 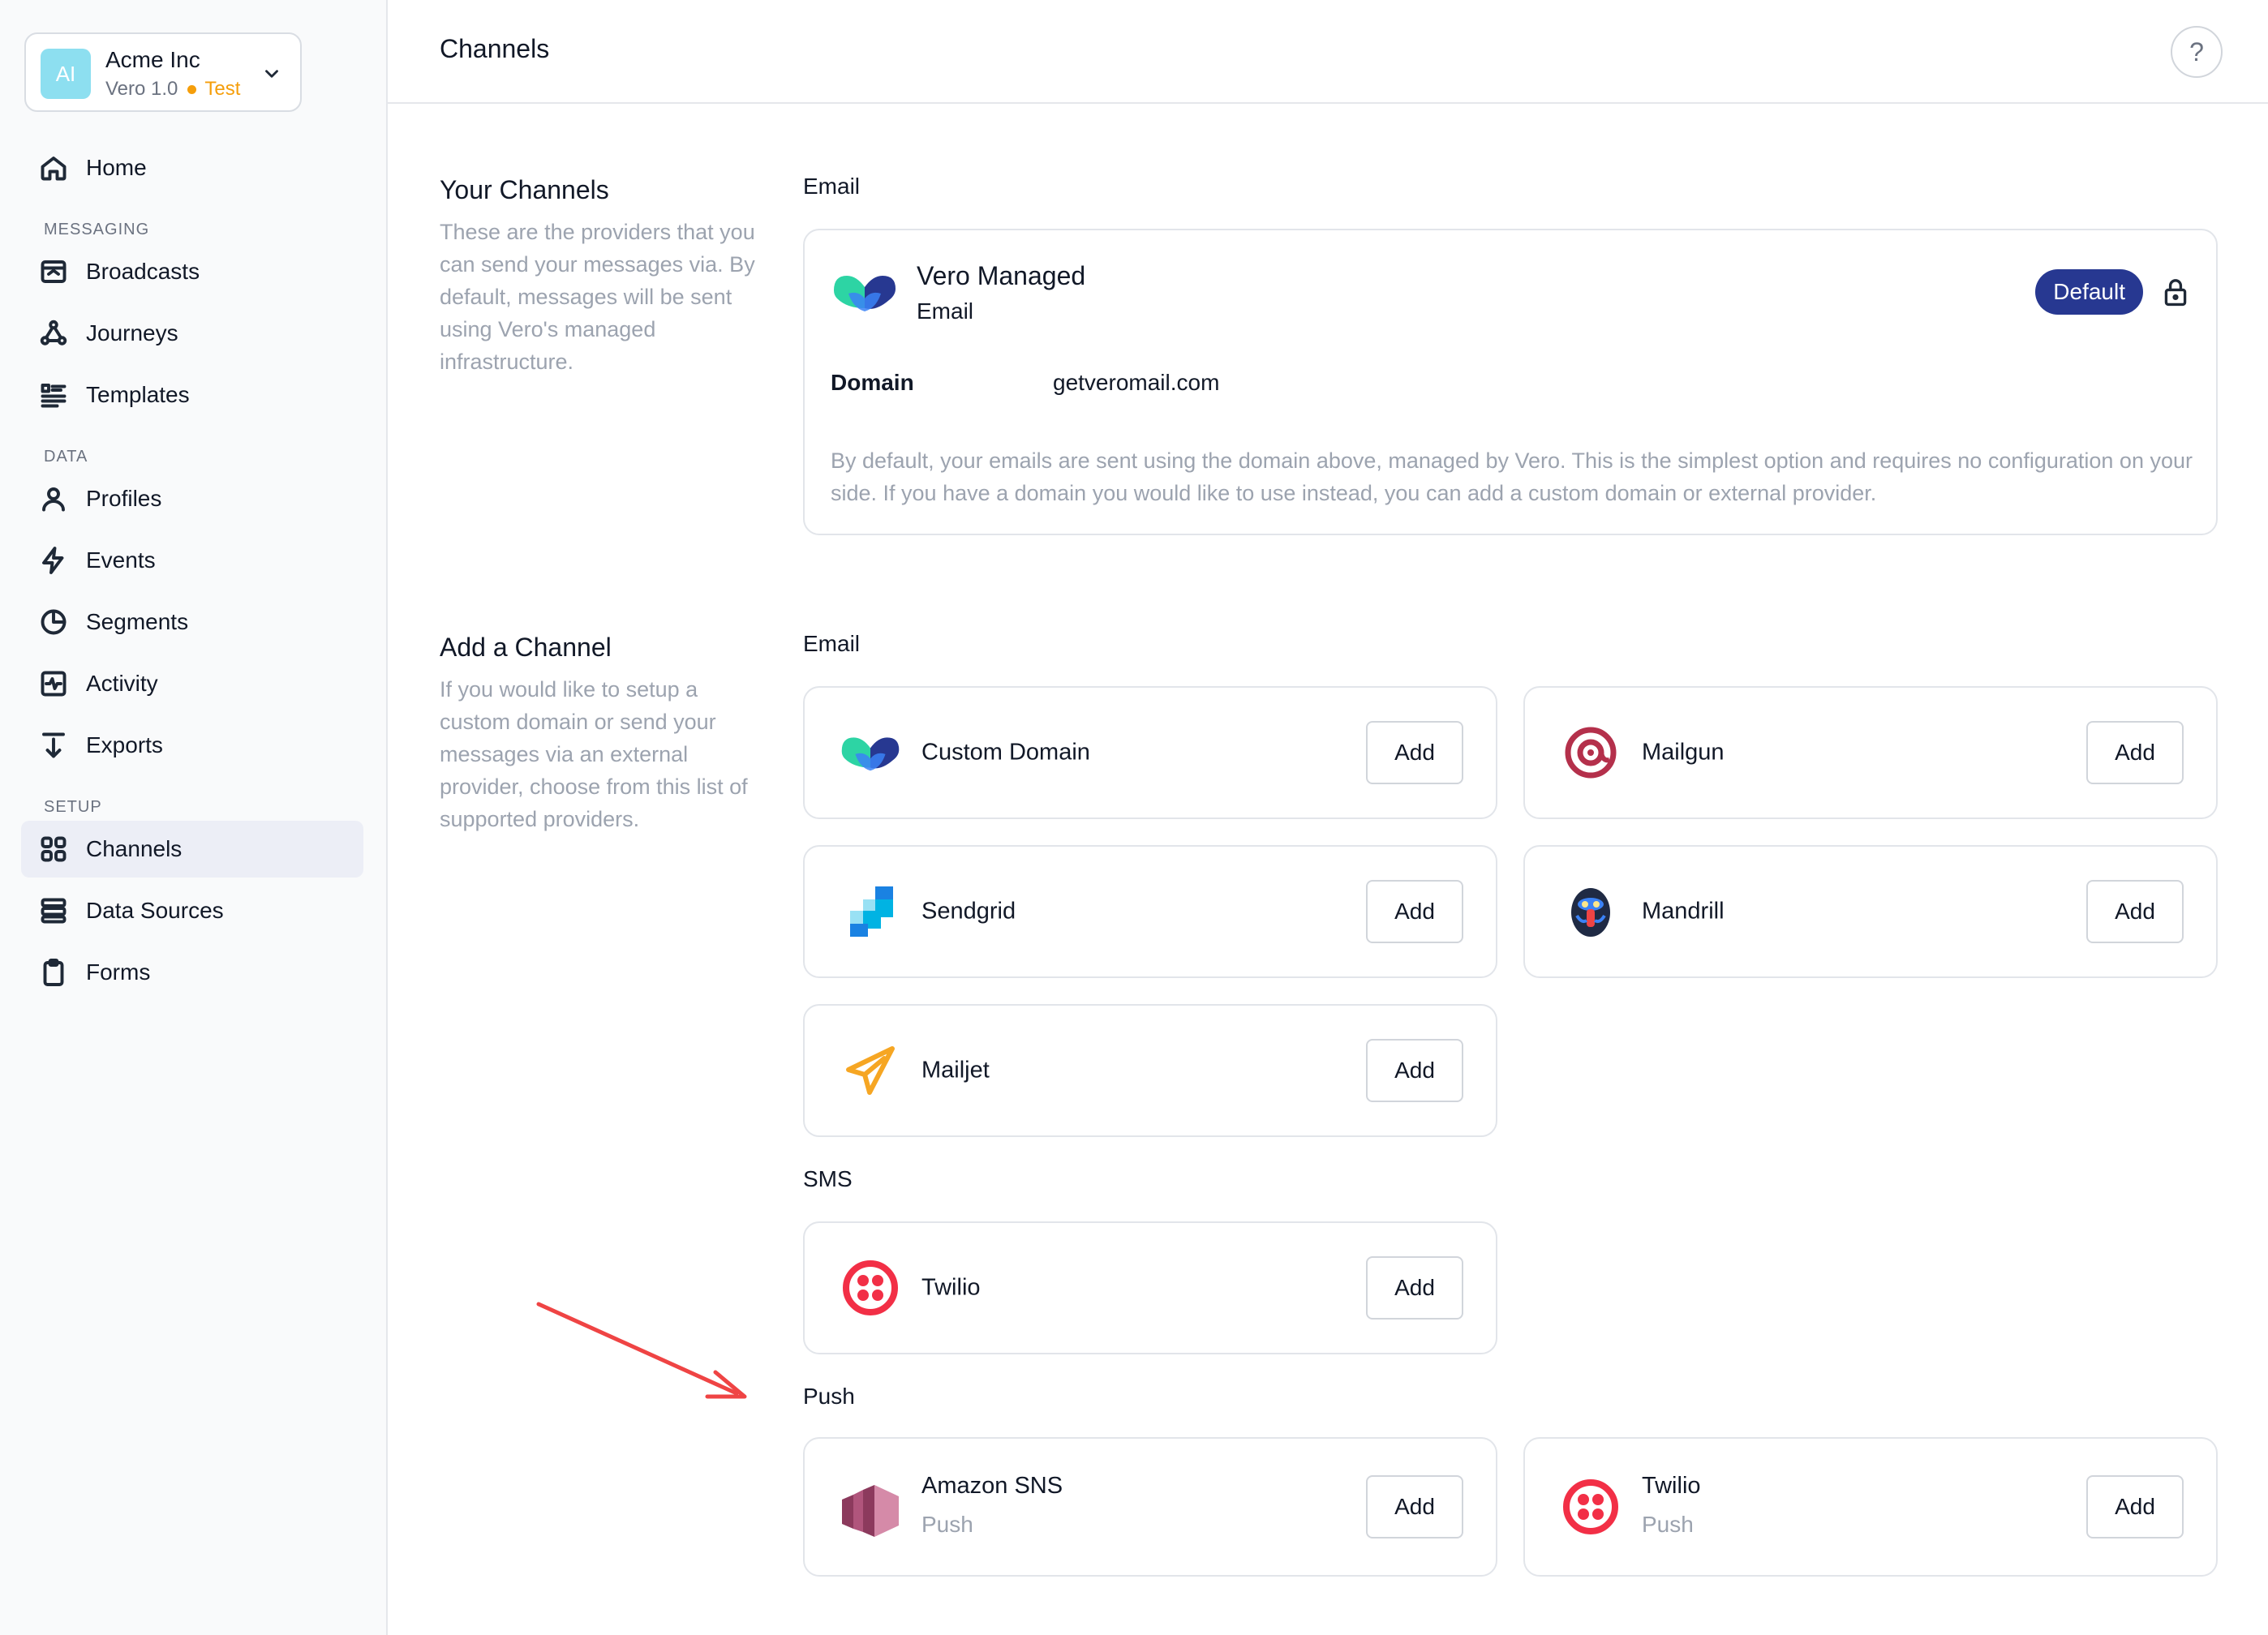 I want to click on lightning-icon, so click(x=53, y=561).